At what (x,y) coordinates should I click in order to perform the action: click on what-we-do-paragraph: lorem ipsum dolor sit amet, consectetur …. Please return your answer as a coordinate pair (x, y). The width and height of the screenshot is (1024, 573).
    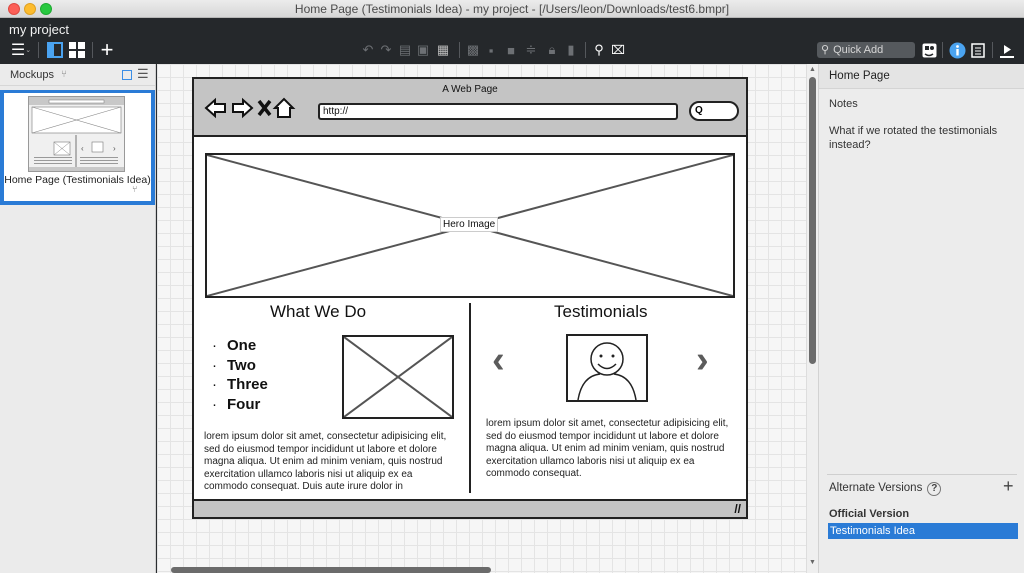
    Looking at the image, I should click on (325, 461).